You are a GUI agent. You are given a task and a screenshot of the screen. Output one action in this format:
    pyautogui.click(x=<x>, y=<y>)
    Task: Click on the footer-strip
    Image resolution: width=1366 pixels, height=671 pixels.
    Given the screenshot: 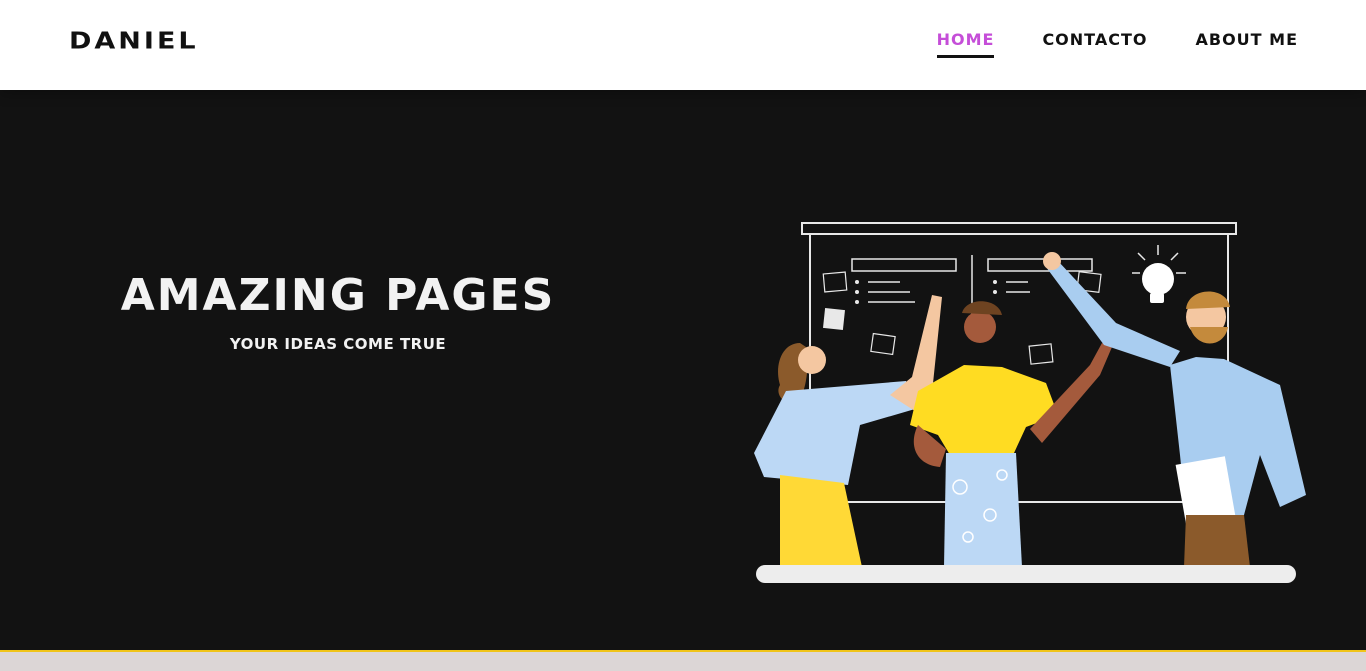 What is the action you would take?
    pyautogui.click(x=683, y=660)
    